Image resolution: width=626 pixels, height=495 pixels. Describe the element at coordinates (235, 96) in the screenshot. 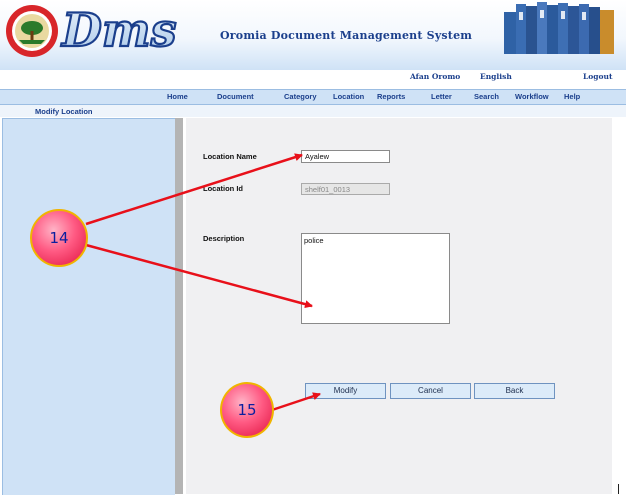

I see `nav-document: Document` at that location.